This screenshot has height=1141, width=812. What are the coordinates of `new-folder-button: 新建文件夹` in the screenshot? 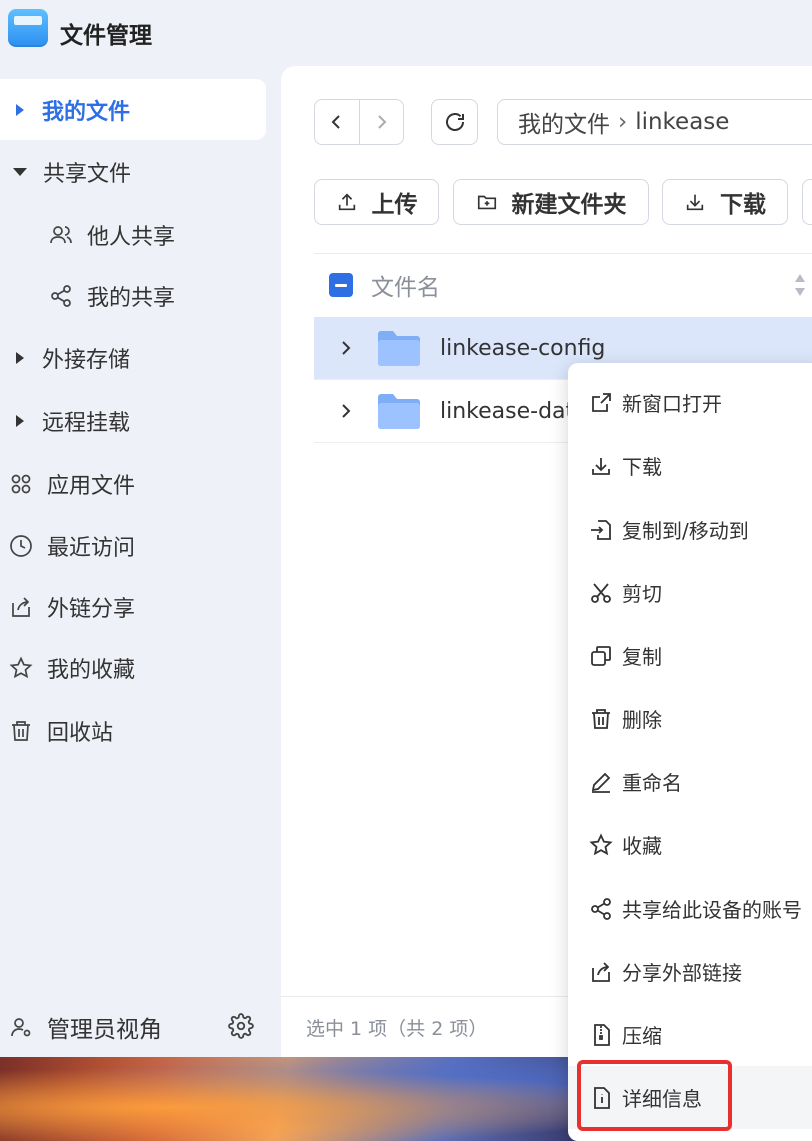 It's located at (551, 202).